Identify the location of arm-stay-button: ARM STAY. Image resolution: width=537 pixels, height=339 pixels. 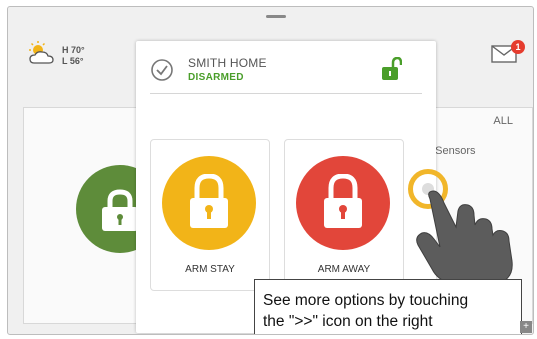
(210, 215).